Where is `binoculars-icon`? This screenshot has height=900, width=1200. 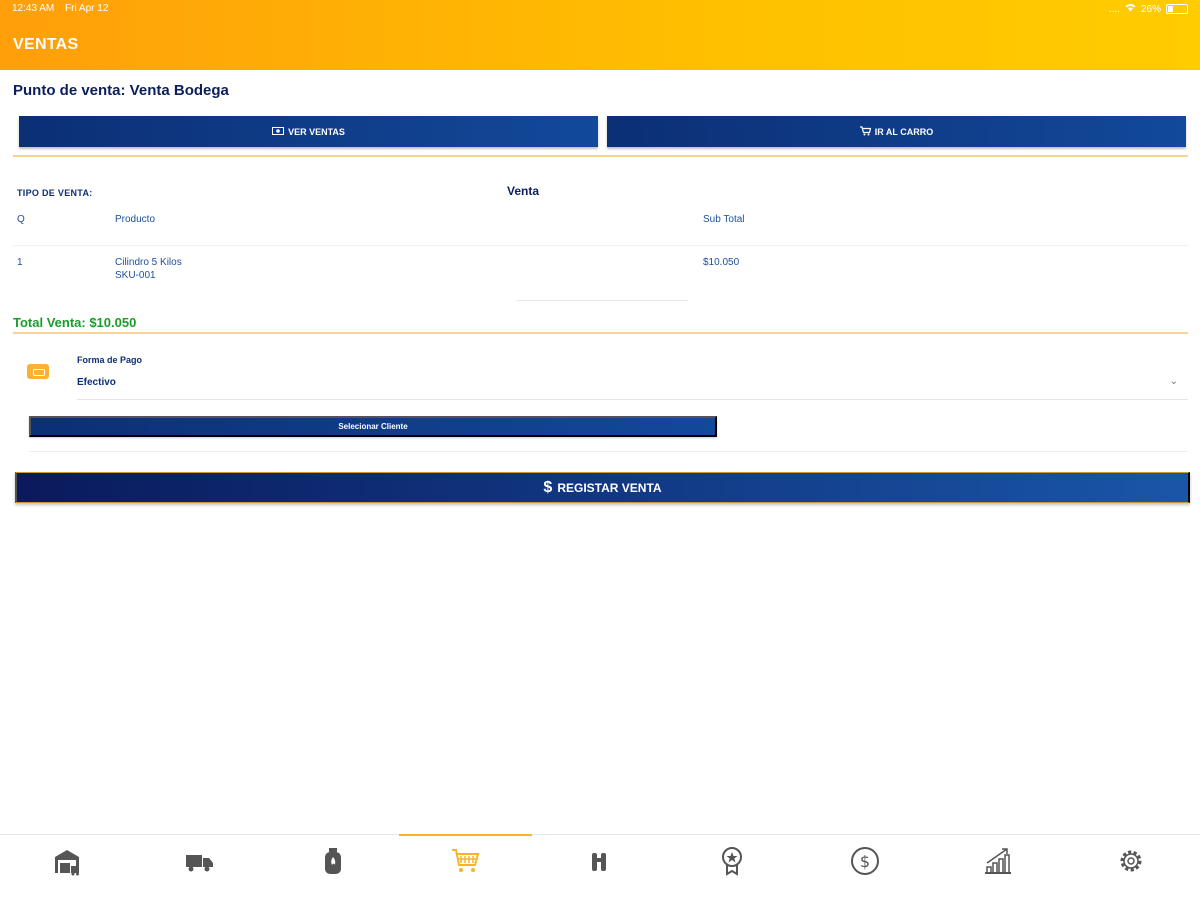
binoculars-icon is located at coordinates (599, 863).